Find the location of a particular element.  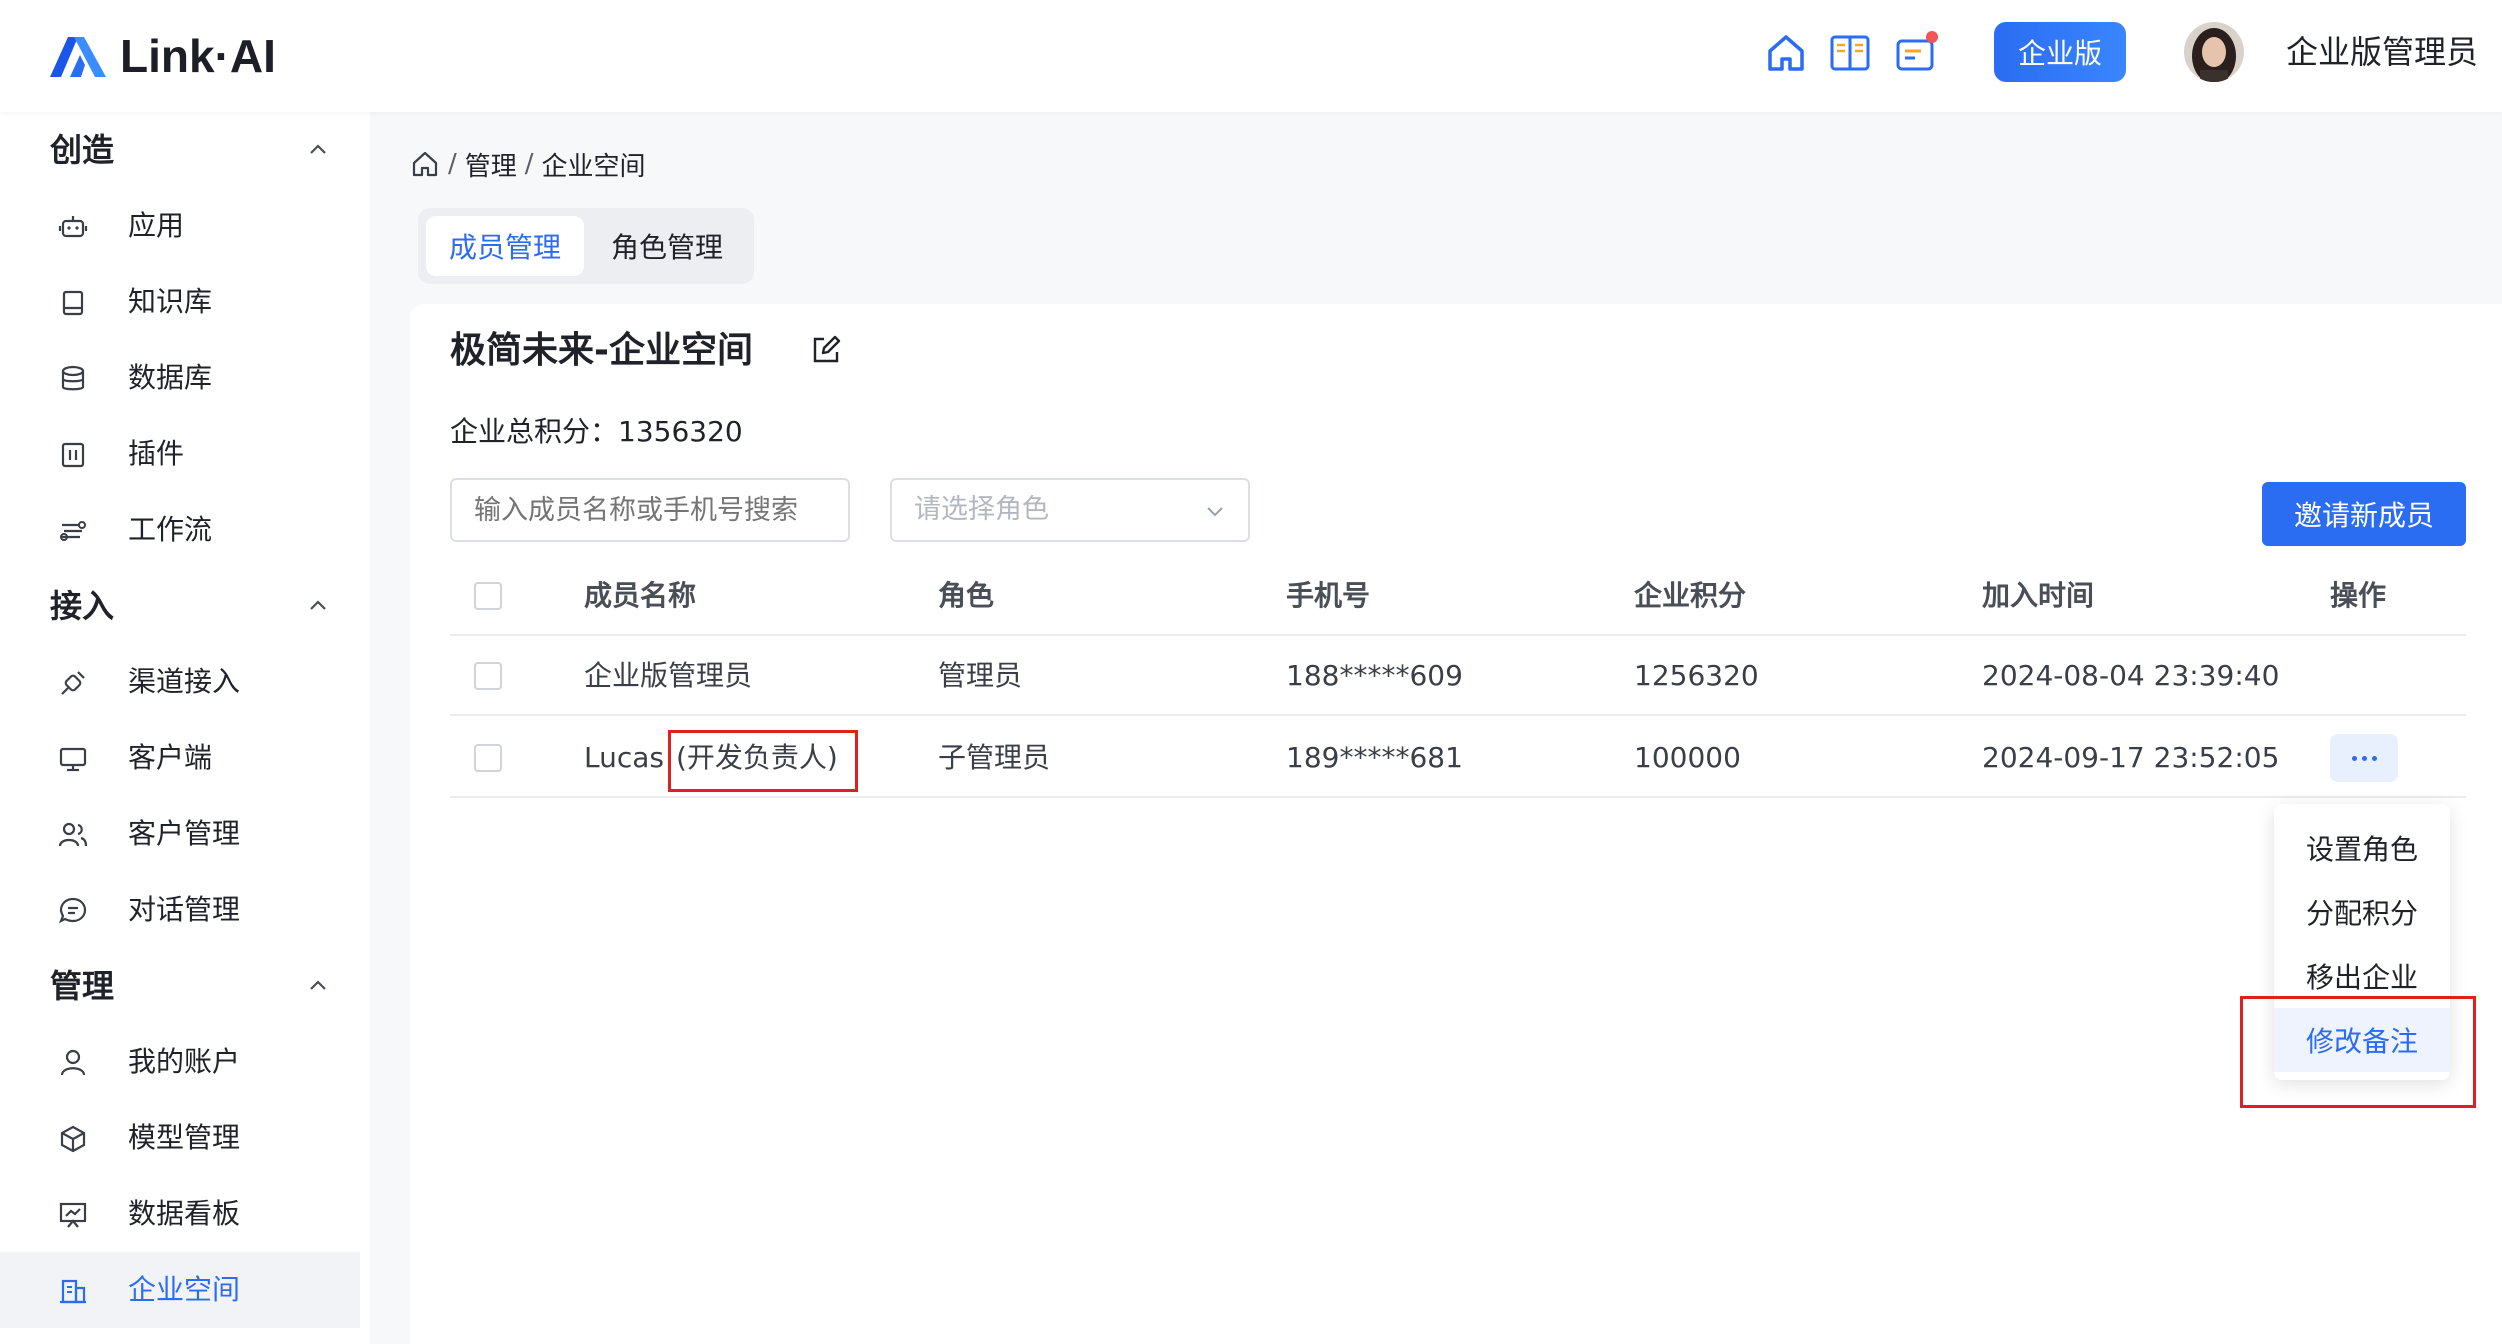

sidebar-item-models: 模型管理 is located at coordinates (180, 1138).